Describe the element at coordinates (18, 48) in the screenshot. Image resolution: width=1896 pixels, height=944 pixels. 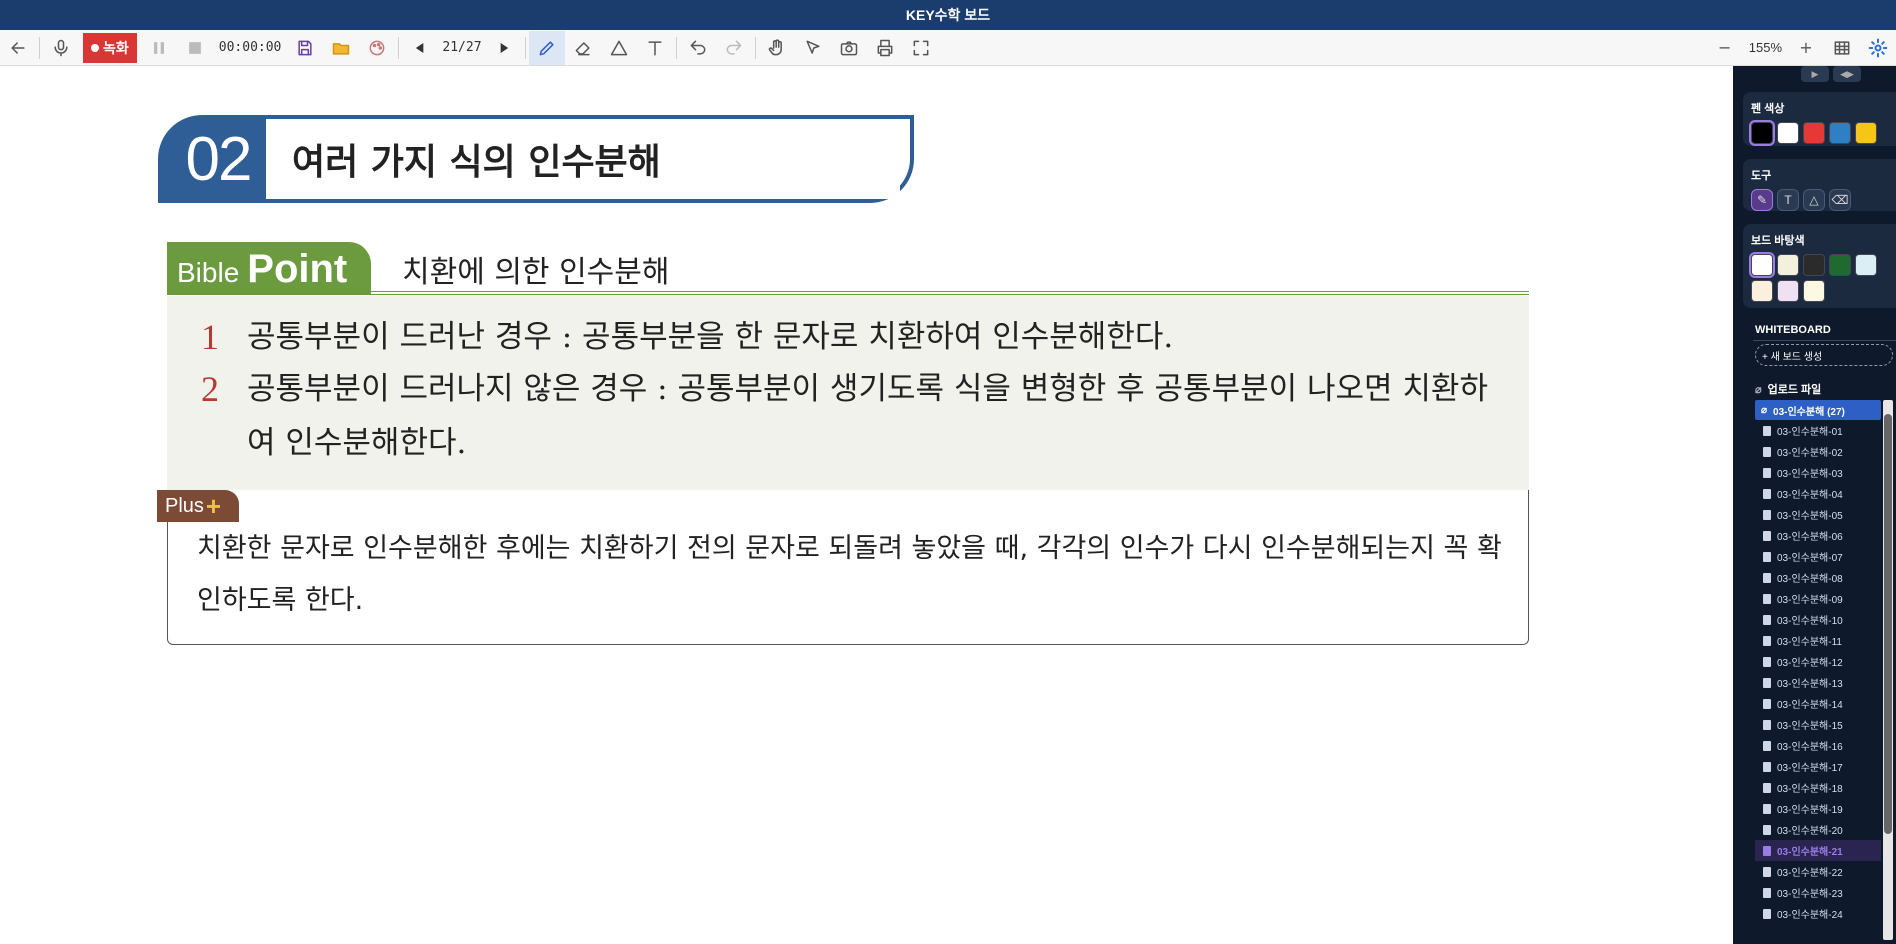
I see `back-button` at that location.